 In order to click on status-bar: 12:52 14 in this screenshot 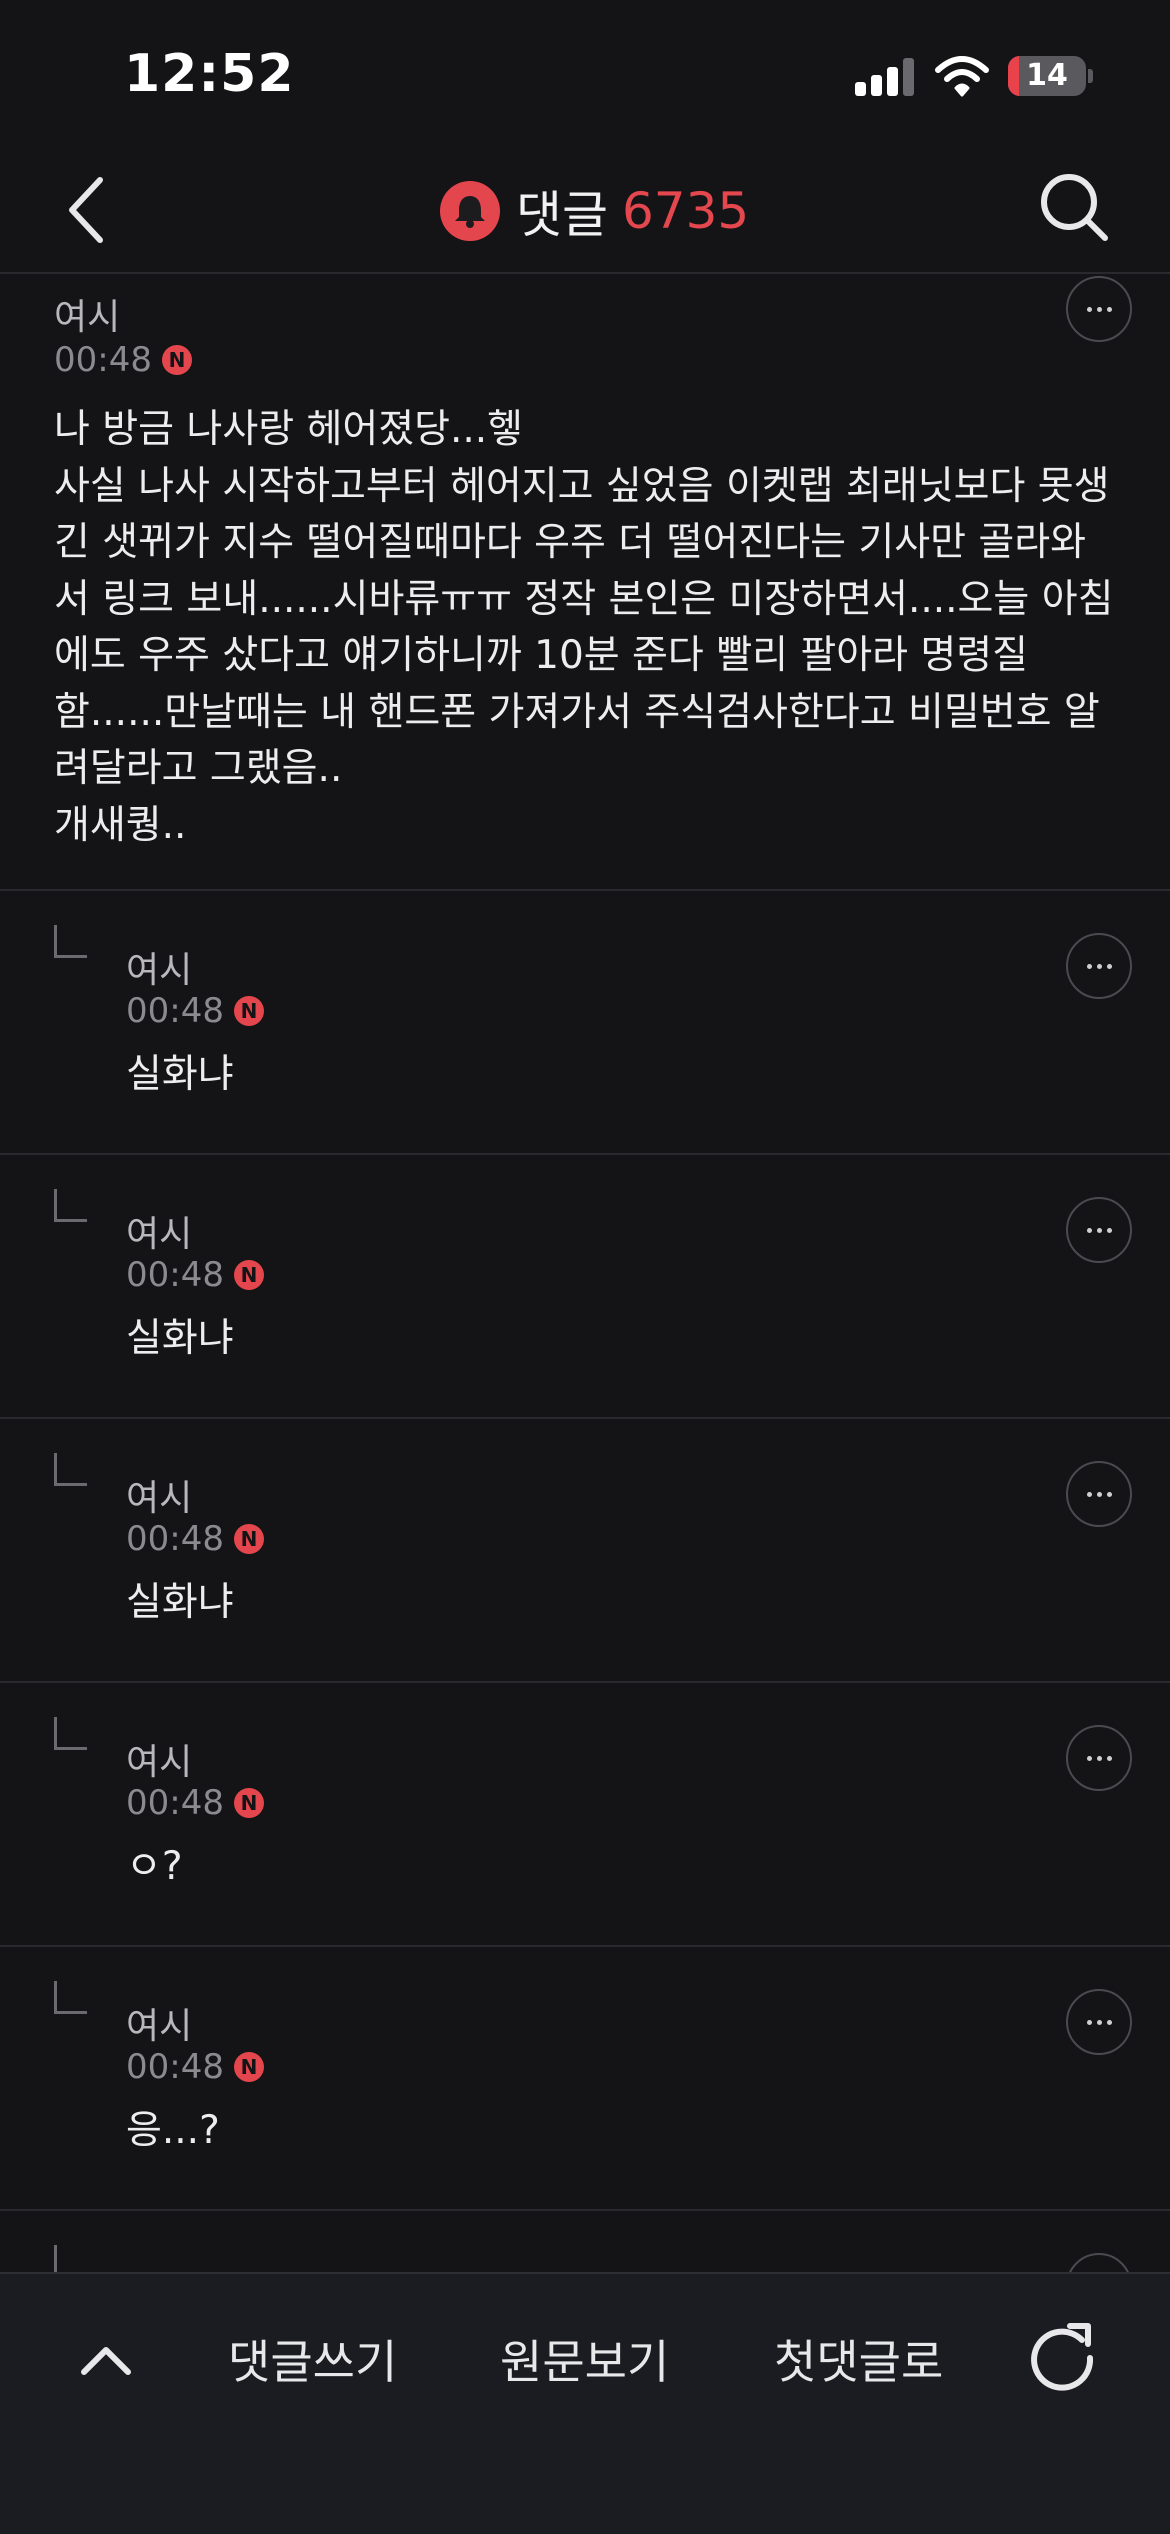, I will do `click(585, 75)`.